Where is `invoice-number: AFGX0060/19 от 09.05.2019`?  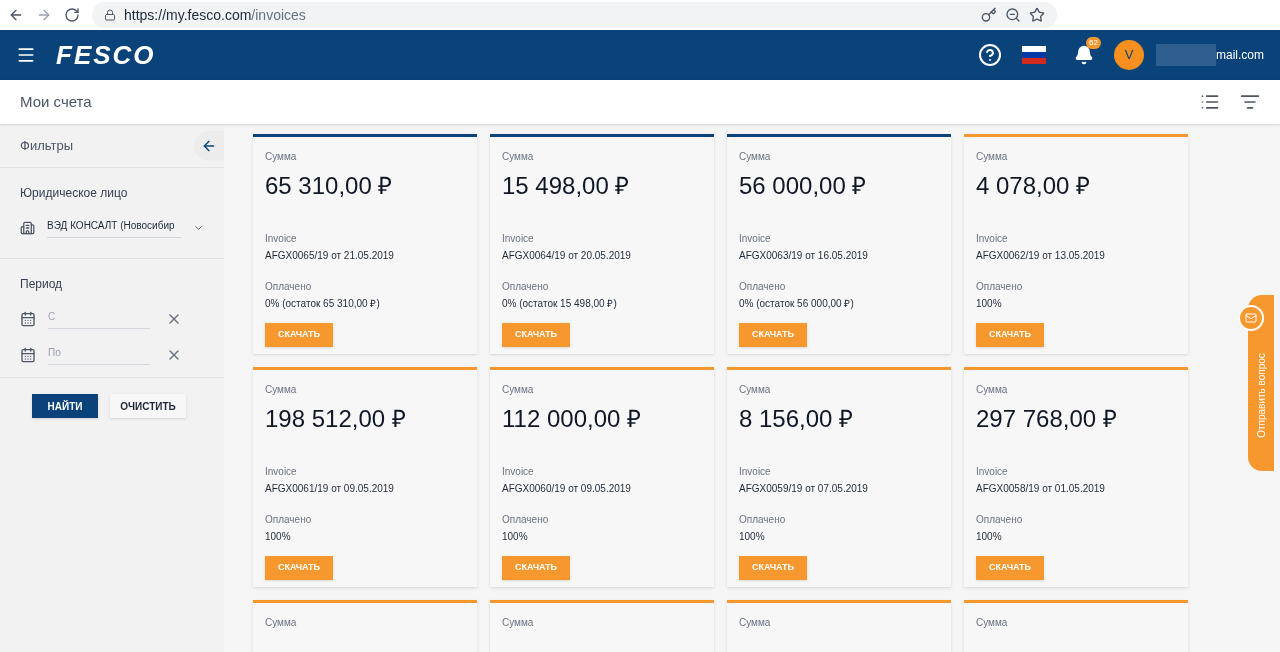 invoice-number: AFGX0060/19 от 09.05.2019 is located at coordinates (567, 489).